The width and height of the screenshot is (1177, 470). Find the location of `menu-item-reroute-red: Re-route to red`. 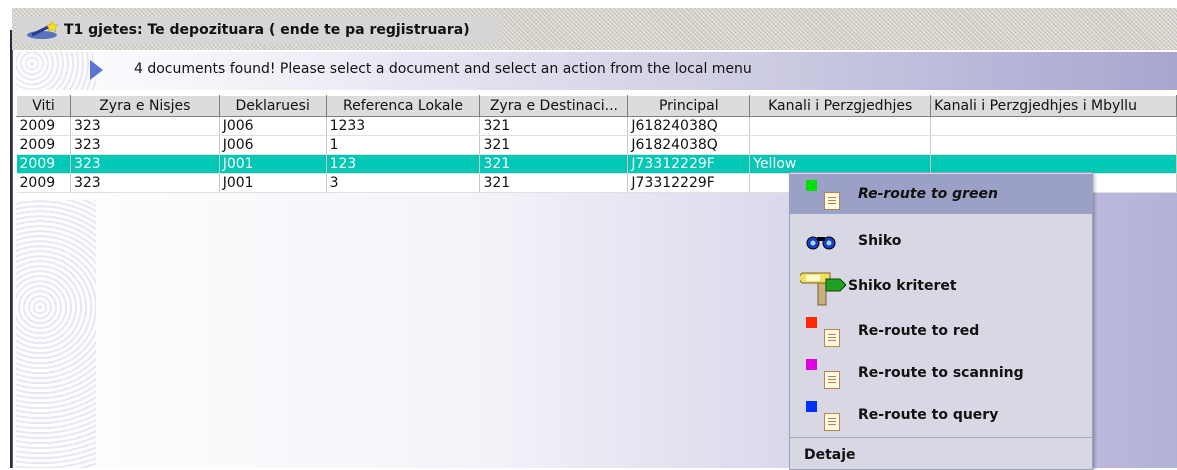

menu-item-reroute-red: Re-route to red is located at coordinates (941, 331).